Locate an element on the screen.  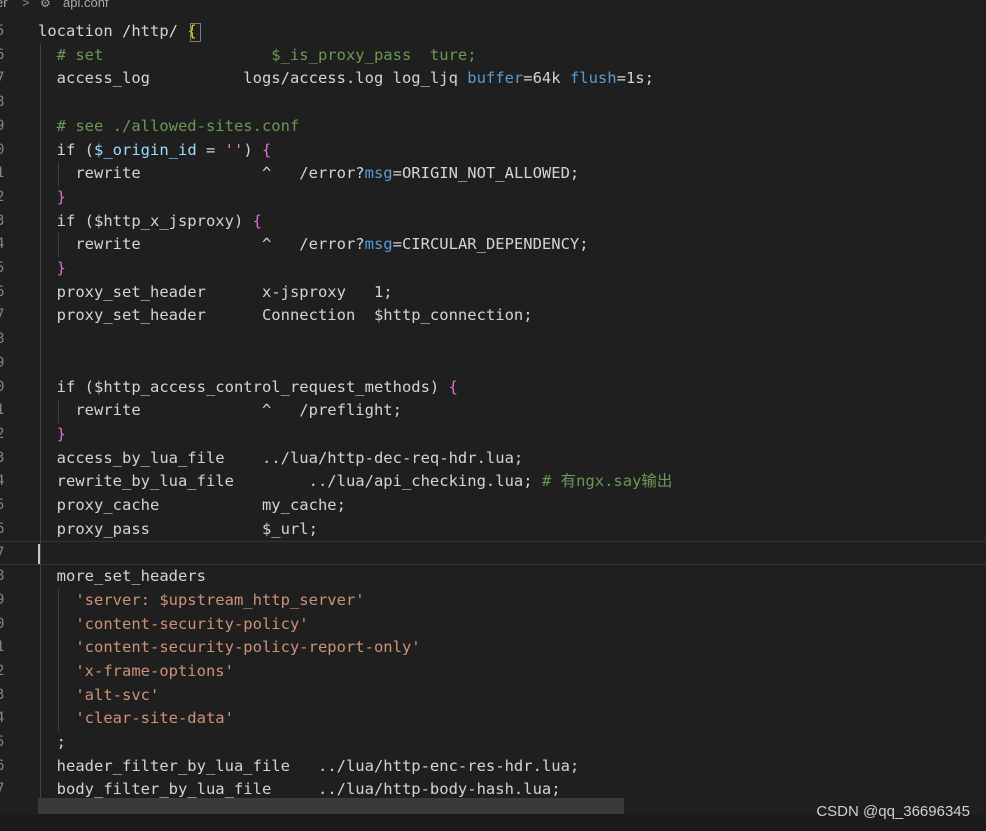
line-number: 7 is located at coordinates (2, 78).